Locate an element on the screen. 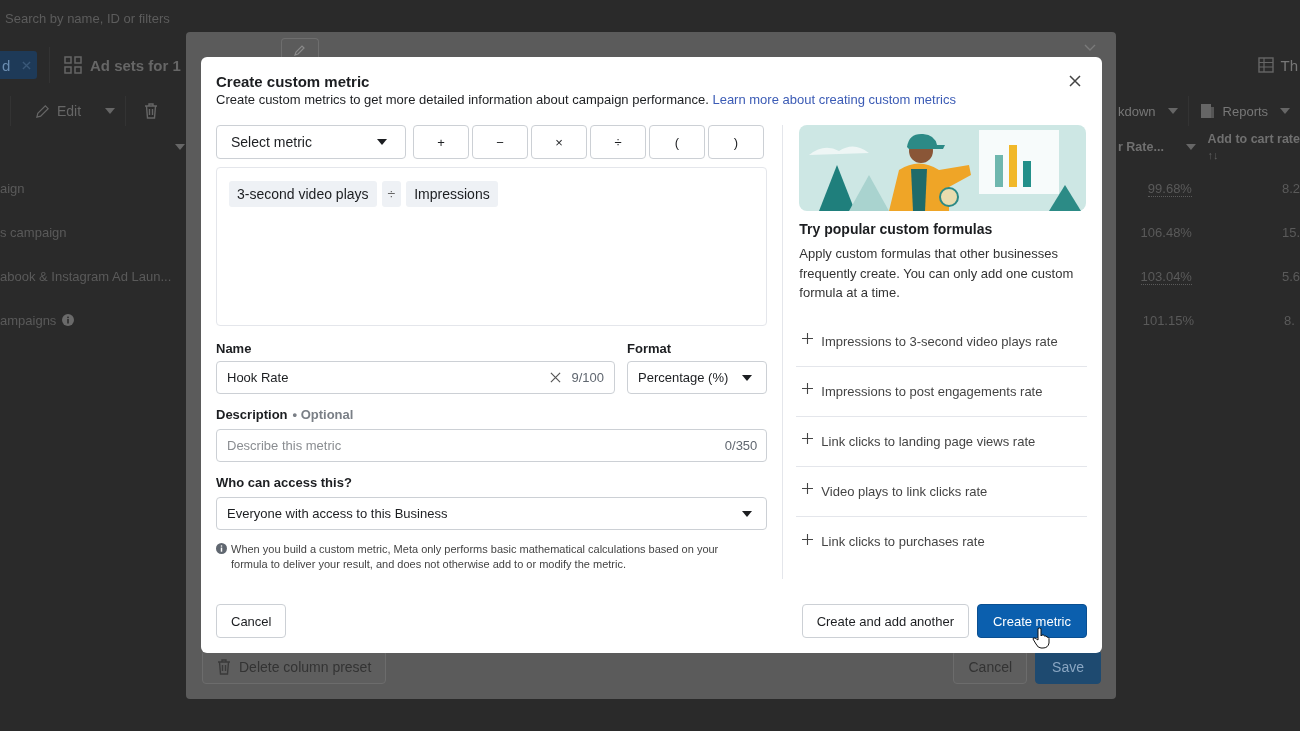  operator-button: ( is located at coordinates (677, 142).